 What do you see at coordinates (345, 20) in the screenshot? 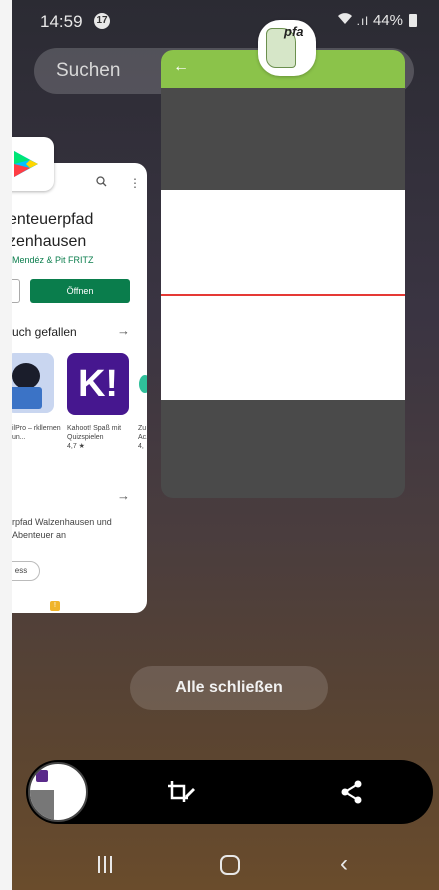
I see `wifi-icon` at bounding box center [345, 20].